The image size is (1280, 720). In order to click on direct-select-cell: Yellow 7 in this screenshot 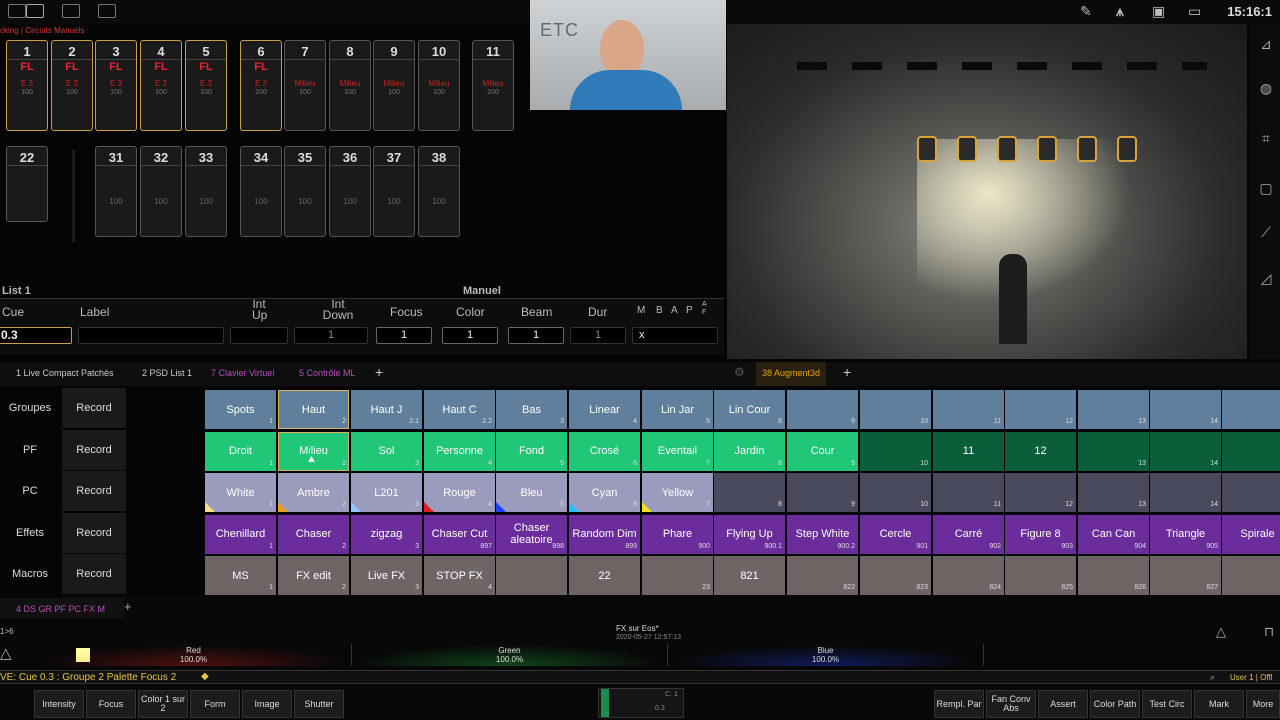, I will do `click(677, 492)`.